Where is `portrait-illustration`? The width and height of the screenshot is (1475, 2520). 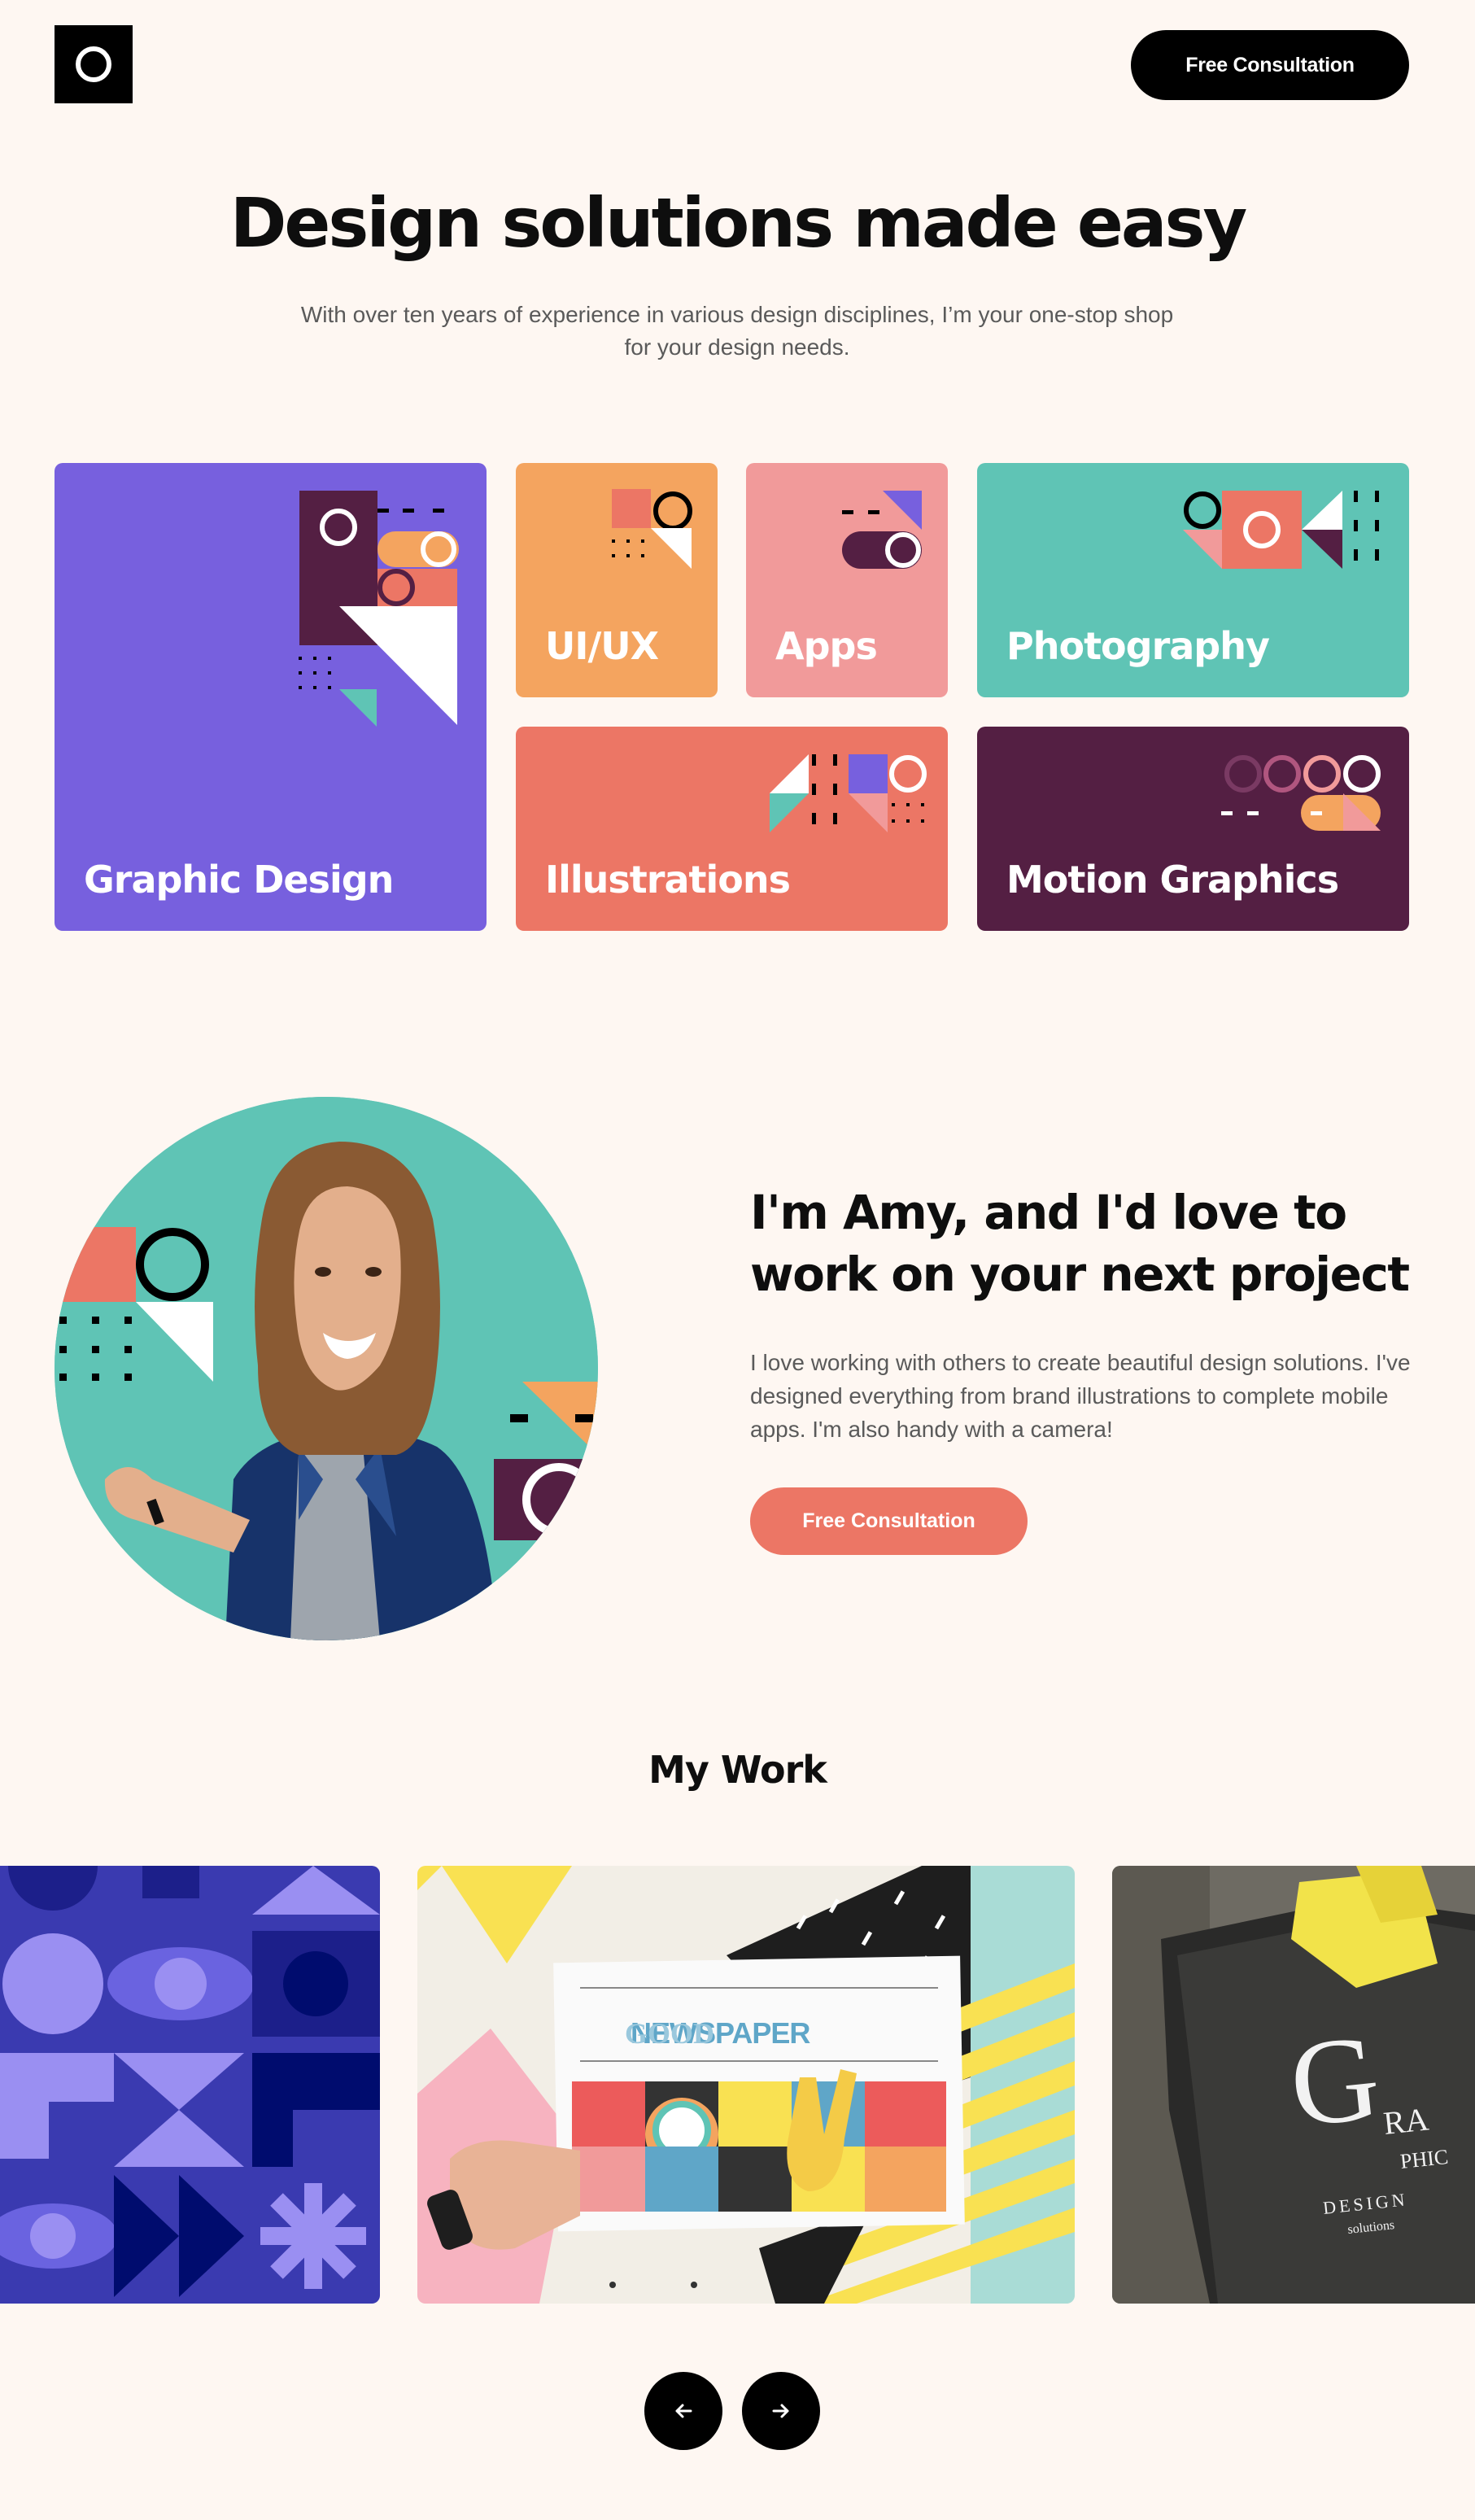
portrait-illustration is located at coordinates (326, 1368).